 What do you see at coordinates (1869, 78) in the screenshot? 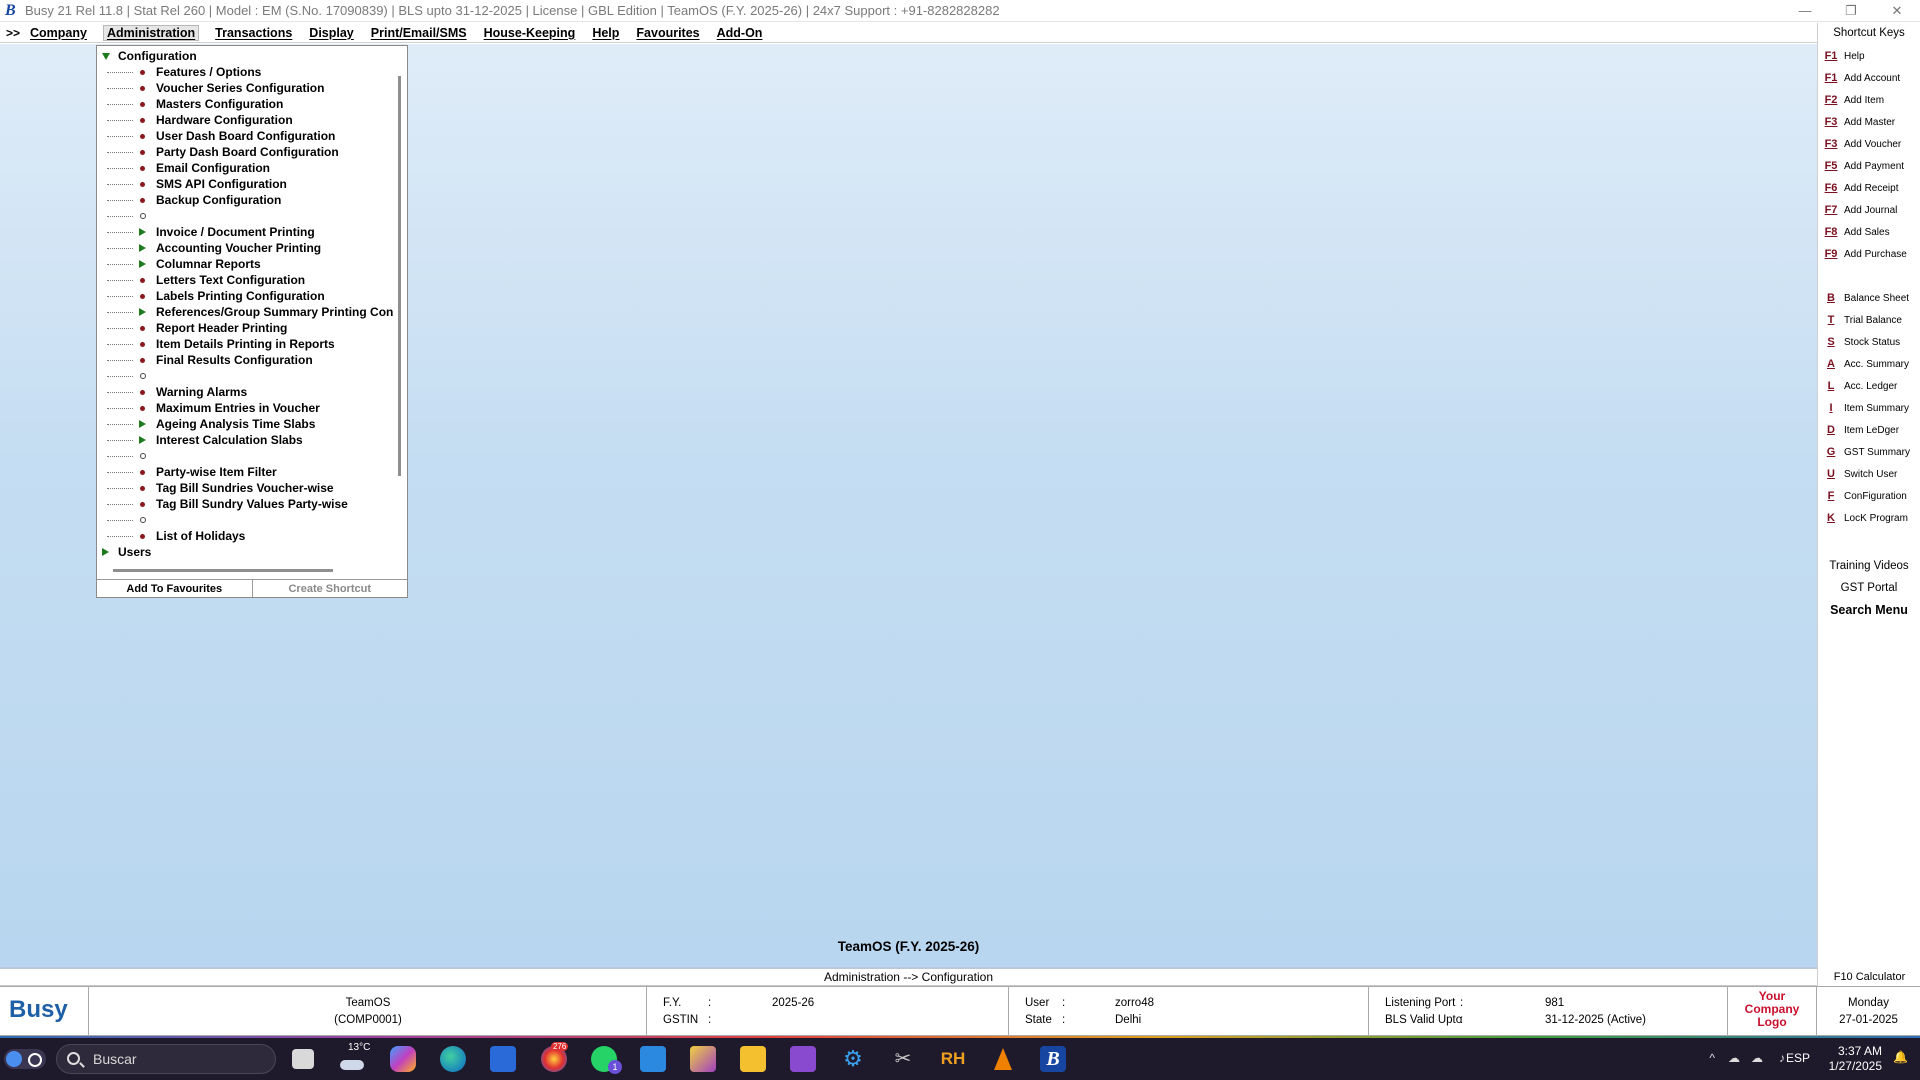
I see `shortcut-item: F1 Add Account` at bounding box center [1869, 78].